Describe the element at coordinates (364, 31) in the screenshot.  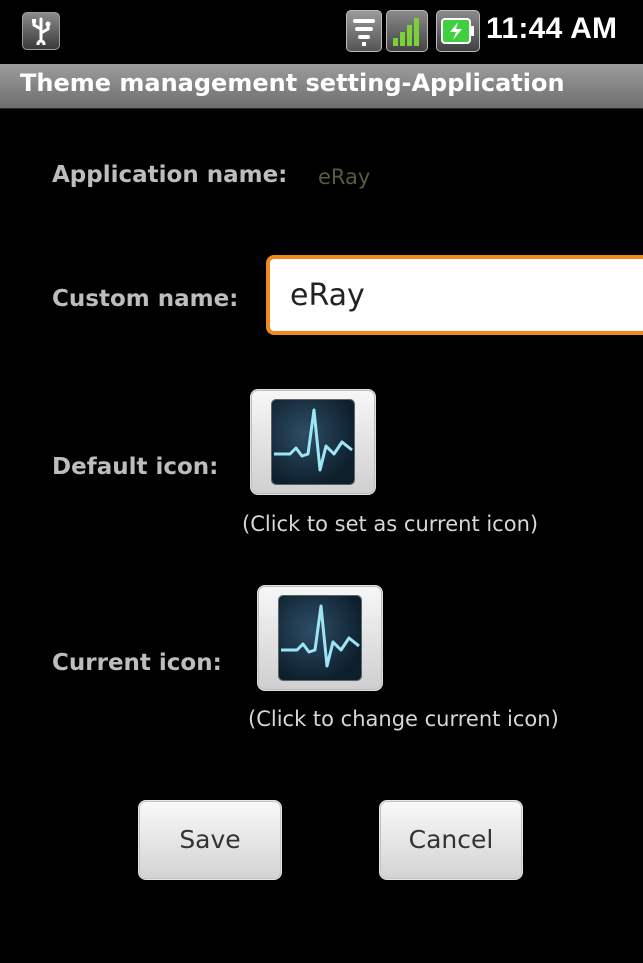
I see `wifi-icon` at that location.